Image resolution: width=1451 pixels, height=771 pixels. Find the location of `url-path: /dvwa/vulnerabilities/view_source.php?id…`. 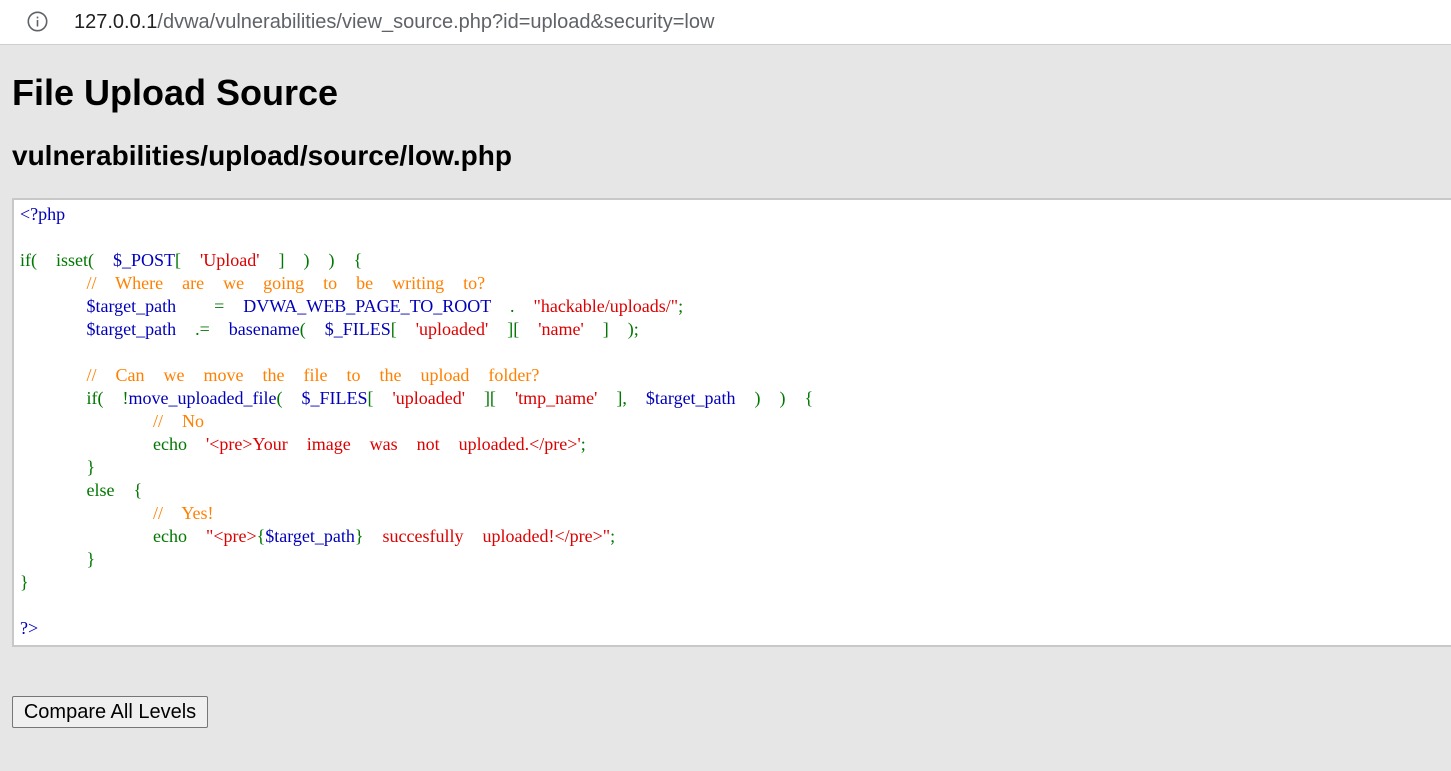

url-path: /dvwa/vulnerabilities/view_source.php?id… is located at coordinates (436, 22).